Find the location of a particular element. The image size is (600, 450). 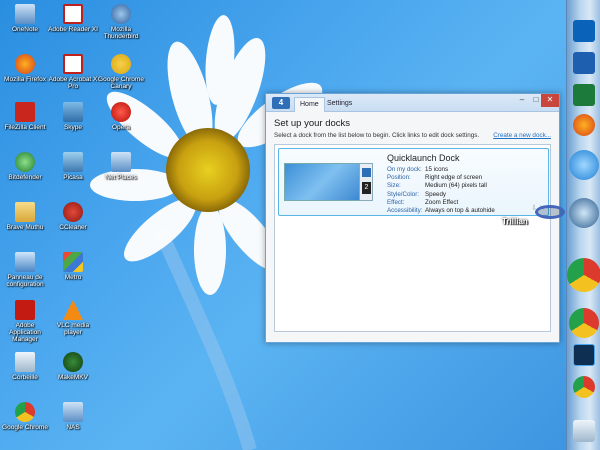

tab-settings: Settings is located at coordinates (339, 104).